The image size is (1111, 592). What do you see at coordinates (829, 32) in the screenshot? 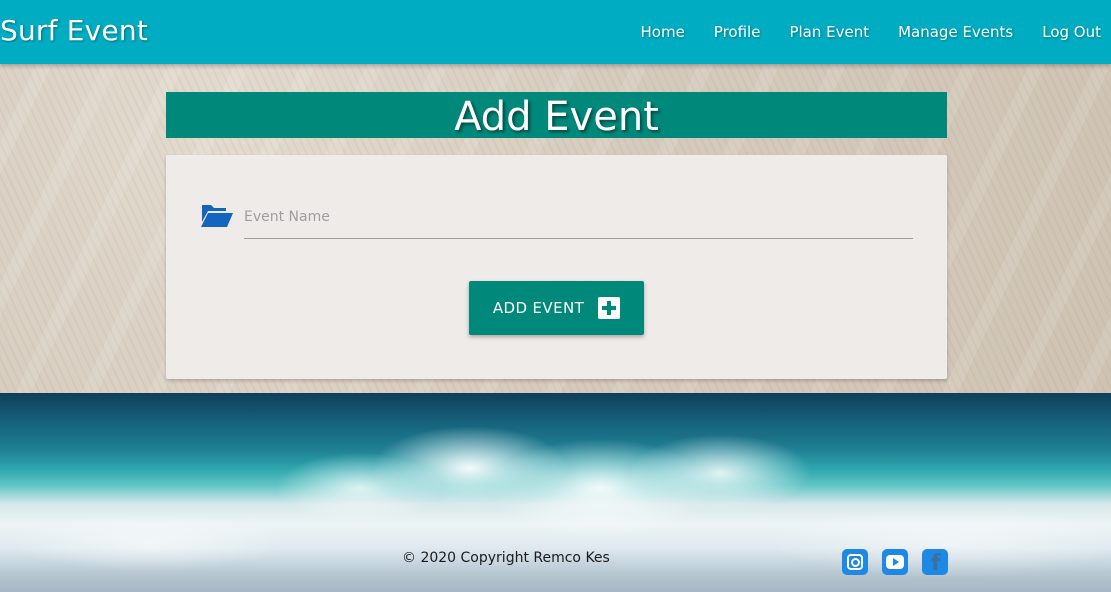
I see `nav-item-plan-event: Plan Event` at bounding box center [829, 32].